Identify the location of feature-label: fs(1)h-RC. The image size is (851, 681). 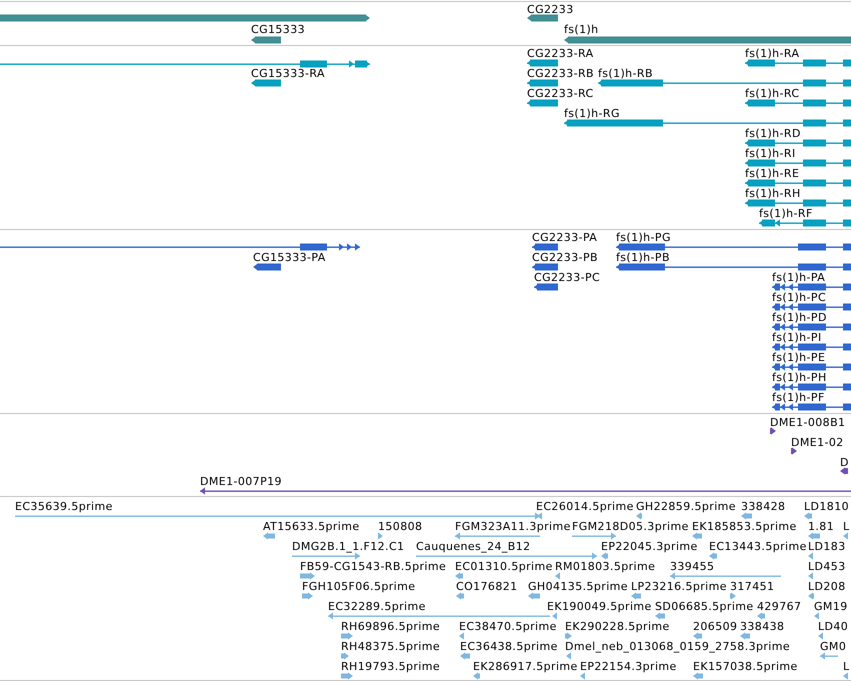
(772, 93).